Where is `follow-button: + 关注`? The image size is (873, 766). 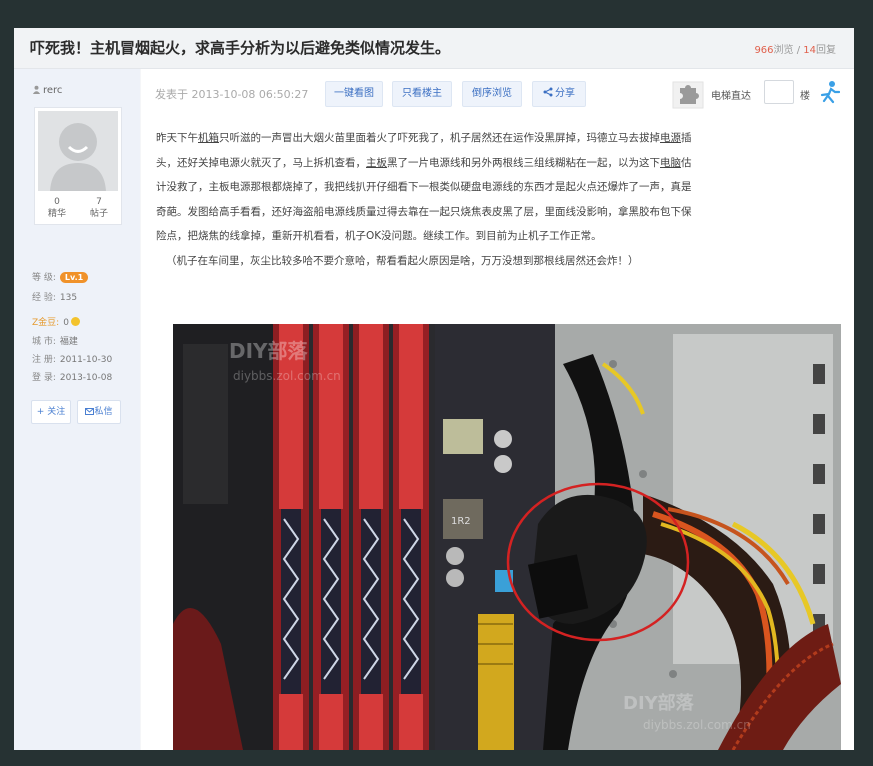
follow-button: + 关注 is located at coordinates (51, 412).